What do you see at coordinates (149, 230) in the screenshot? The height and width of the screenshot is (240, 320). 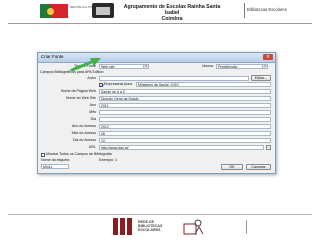 I see `rbe-text-line3: ESCOLARES` at bounding box center [149, 230].